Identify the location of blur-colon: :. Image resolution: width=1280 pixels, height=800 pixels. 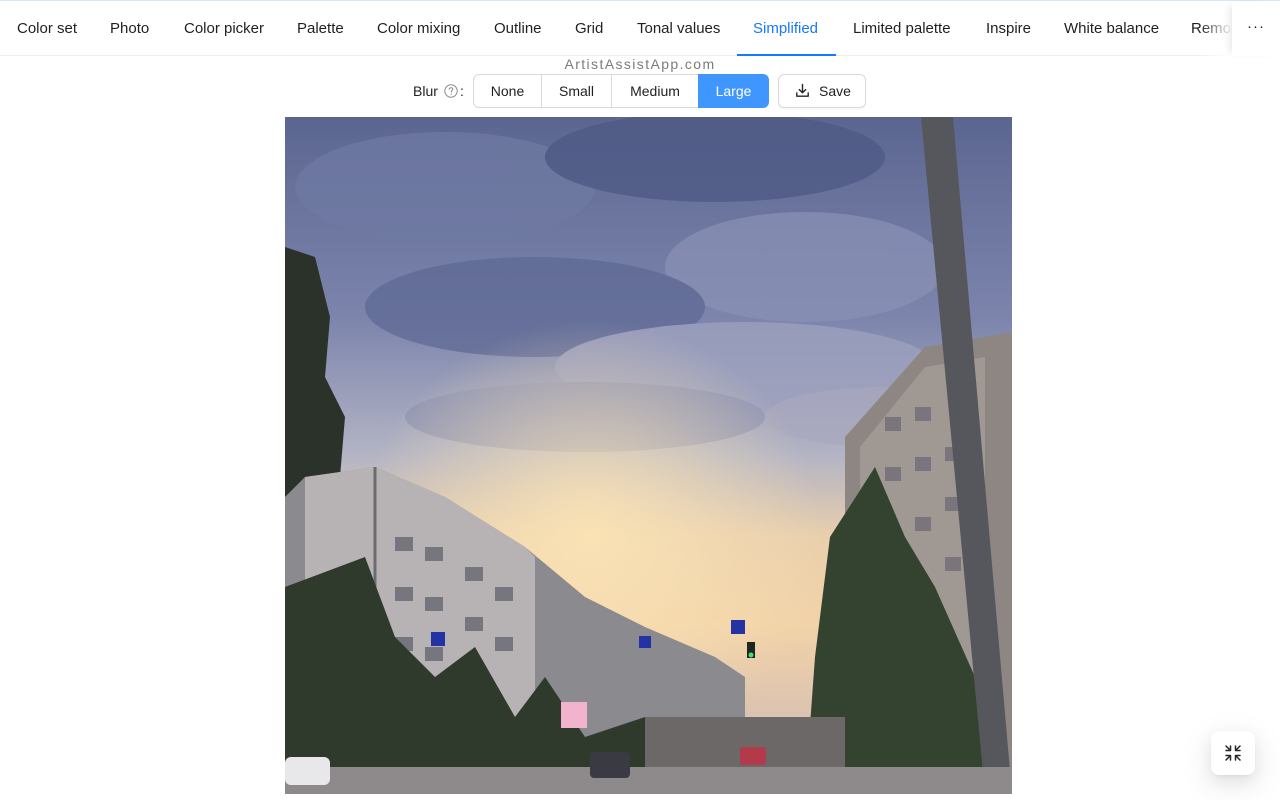
(462, 91).